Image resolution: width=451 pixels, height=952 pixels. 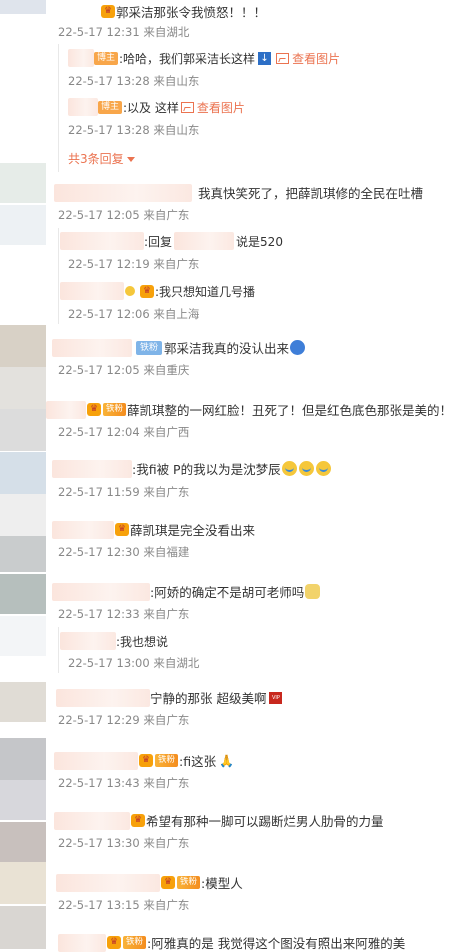 What do you see at coordinates (134, 663) in the screenshot?
I see `reply-meta: 22-5-17 13:00 来自湖北` at bounding box center [134, 663].